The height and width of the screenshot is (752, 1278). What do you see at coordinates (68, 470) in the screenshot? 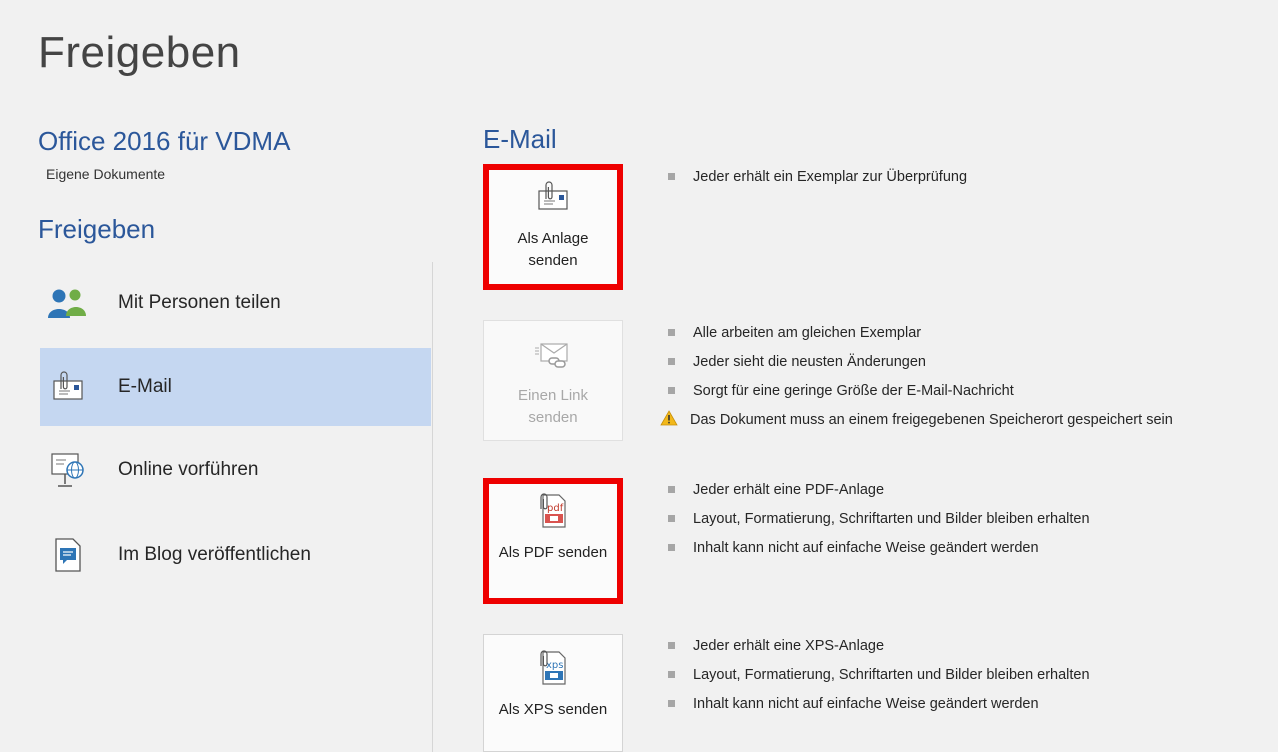
I see `present-online-icon` at bounding box center [68, 470].